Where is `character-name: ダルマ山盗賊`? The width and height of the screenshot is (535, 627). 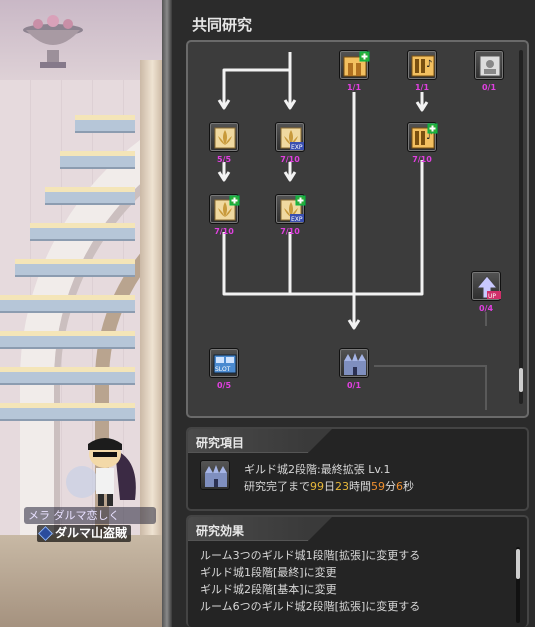 character-name: ダルマ山盗賊 is located at coordinates (91, 533).